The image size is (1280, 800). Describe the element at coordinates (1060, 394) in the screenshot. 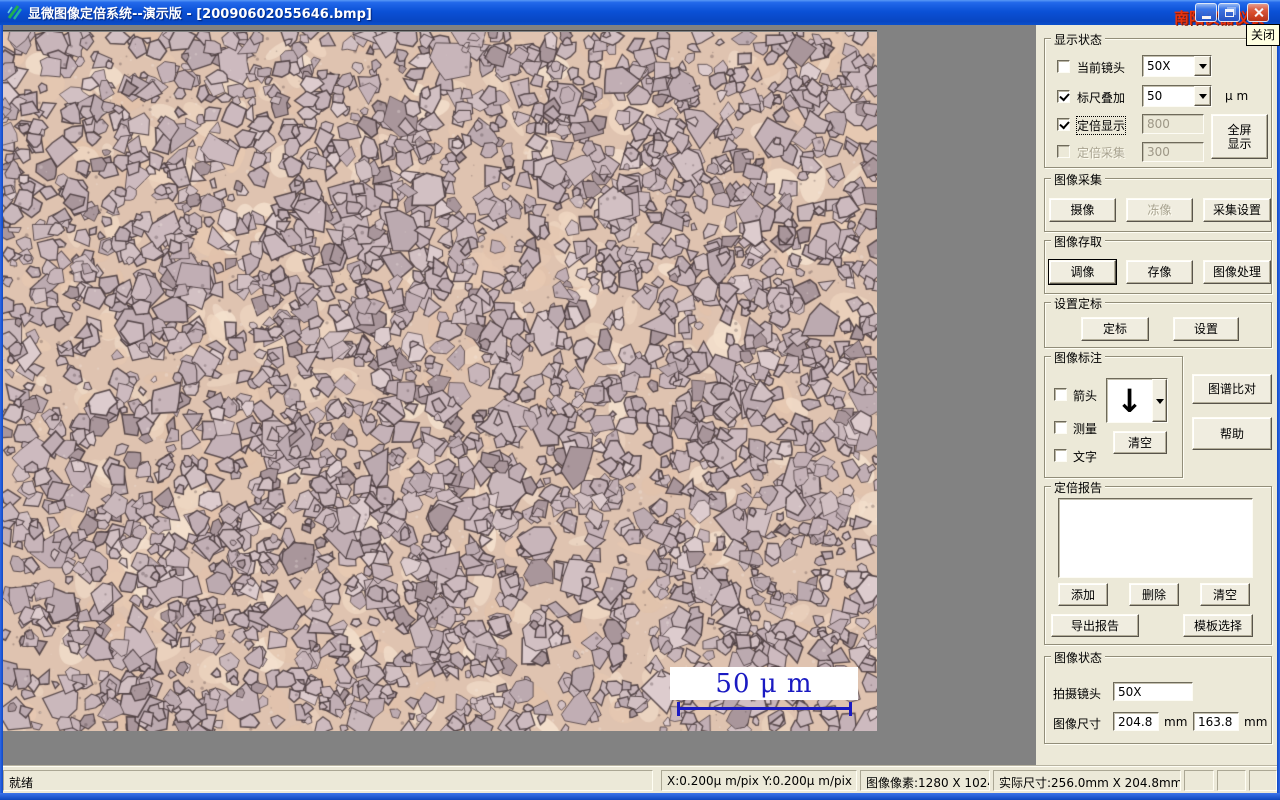

I see `arrow-checkbox` at that location.